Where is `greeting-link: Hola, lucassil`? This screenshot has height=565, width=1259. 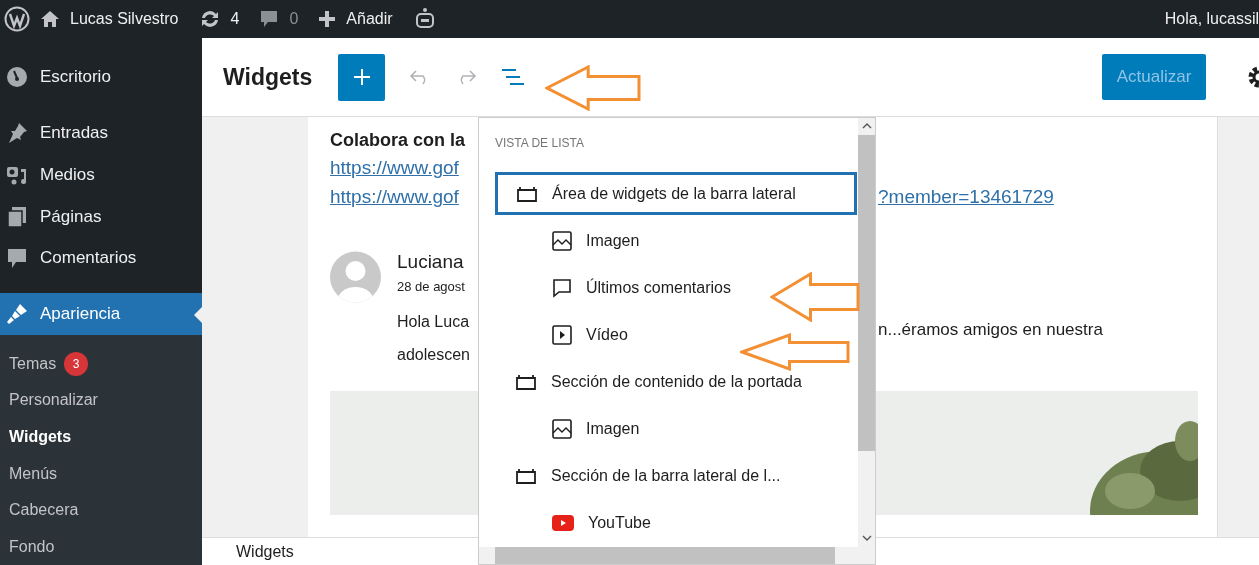 greeting-link: Hola, lucassil is located at coordinates (1211, 19).